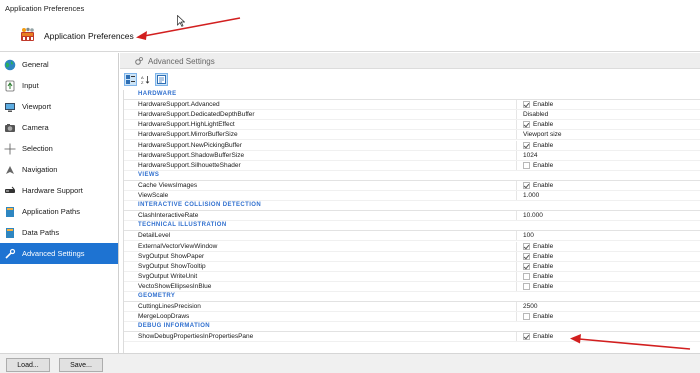 This screenshot has width=700, height=373. I want to click on alphabetical-view-button: AZ, so click(145, 79).